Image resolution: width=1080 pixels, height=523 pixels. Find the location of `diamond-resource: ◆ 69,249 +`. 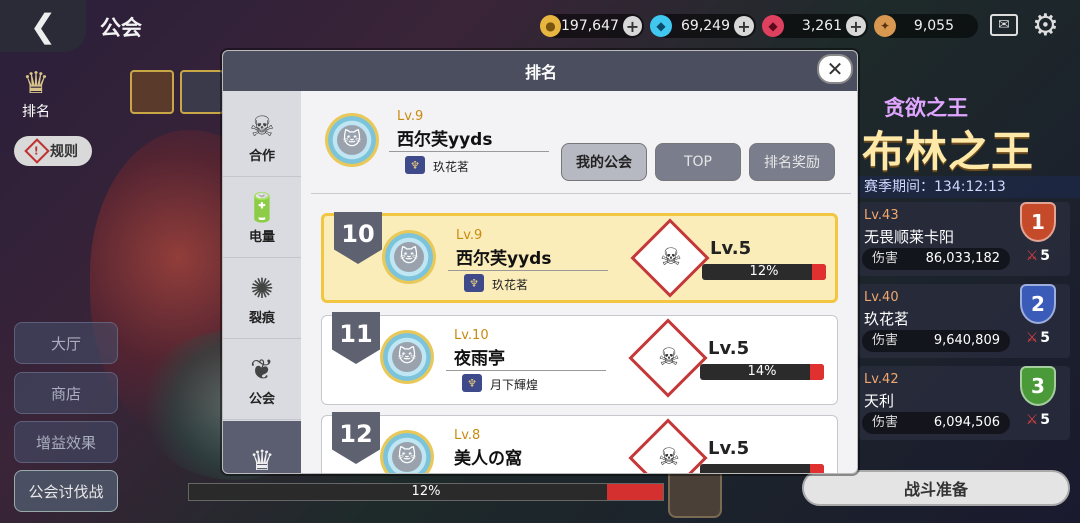

diamond-resource: ◆ 69,249 + is located at coordinates (703, 26).